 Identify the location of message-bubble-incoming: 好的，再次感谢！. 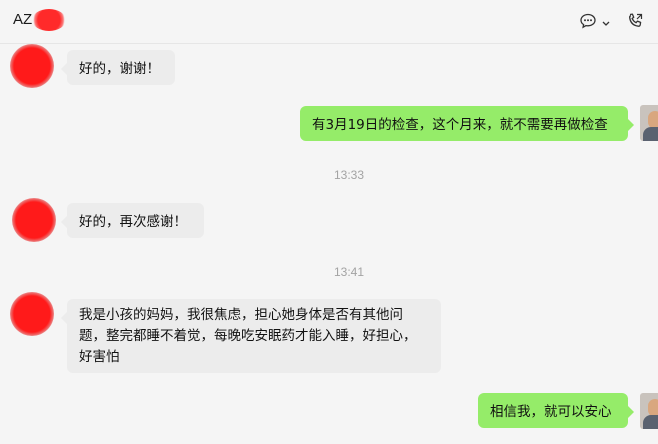
(132, 220).